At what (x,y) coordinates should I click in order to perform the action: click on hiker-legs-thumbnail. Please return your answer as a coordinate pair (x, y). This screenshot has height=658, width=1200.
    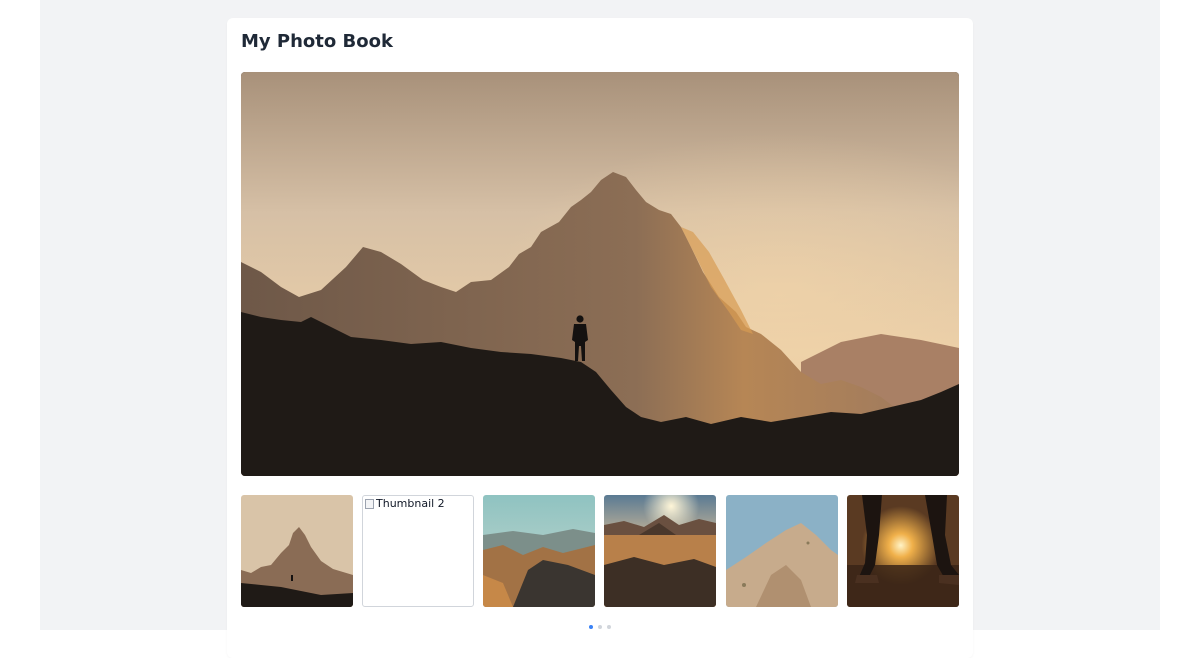
    Looking at the image, I should click on (903, 551).